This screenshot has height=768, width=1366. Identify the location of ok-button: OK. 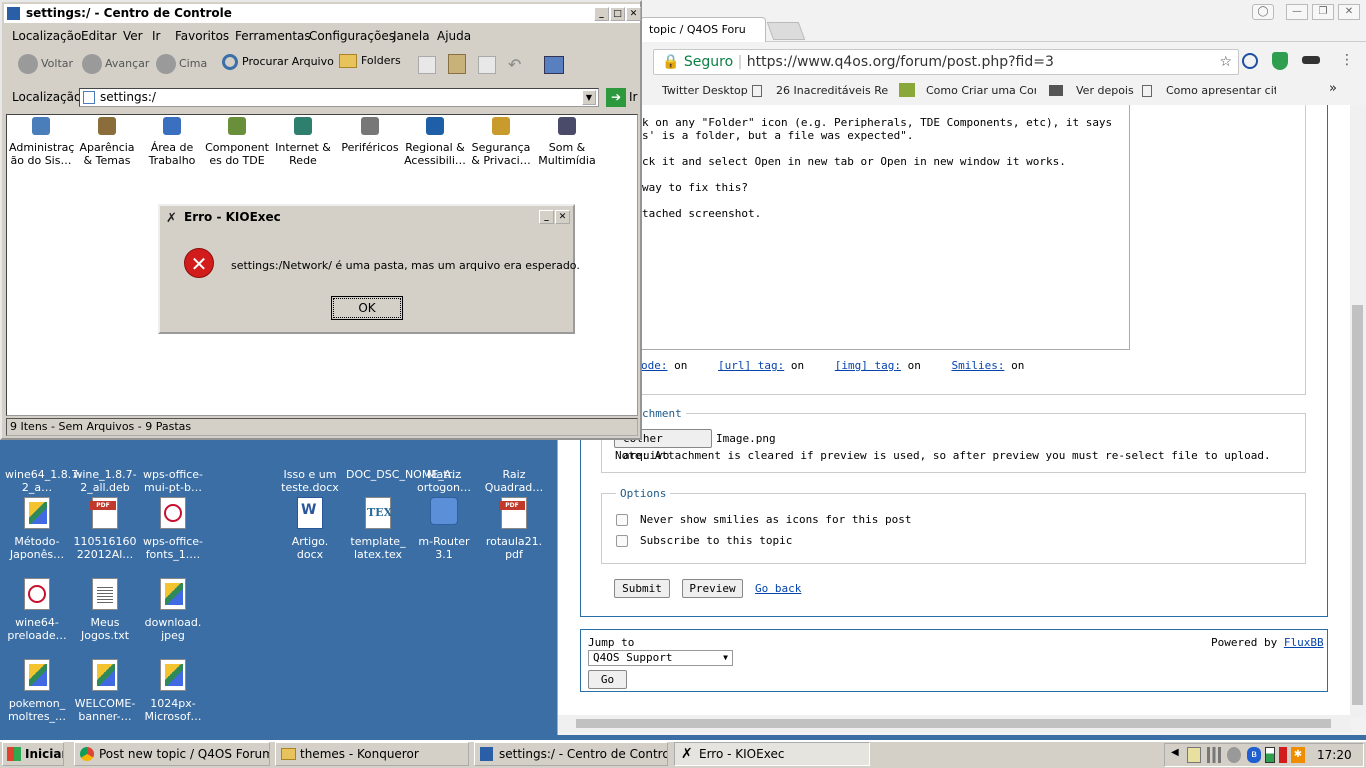
(367, 308).